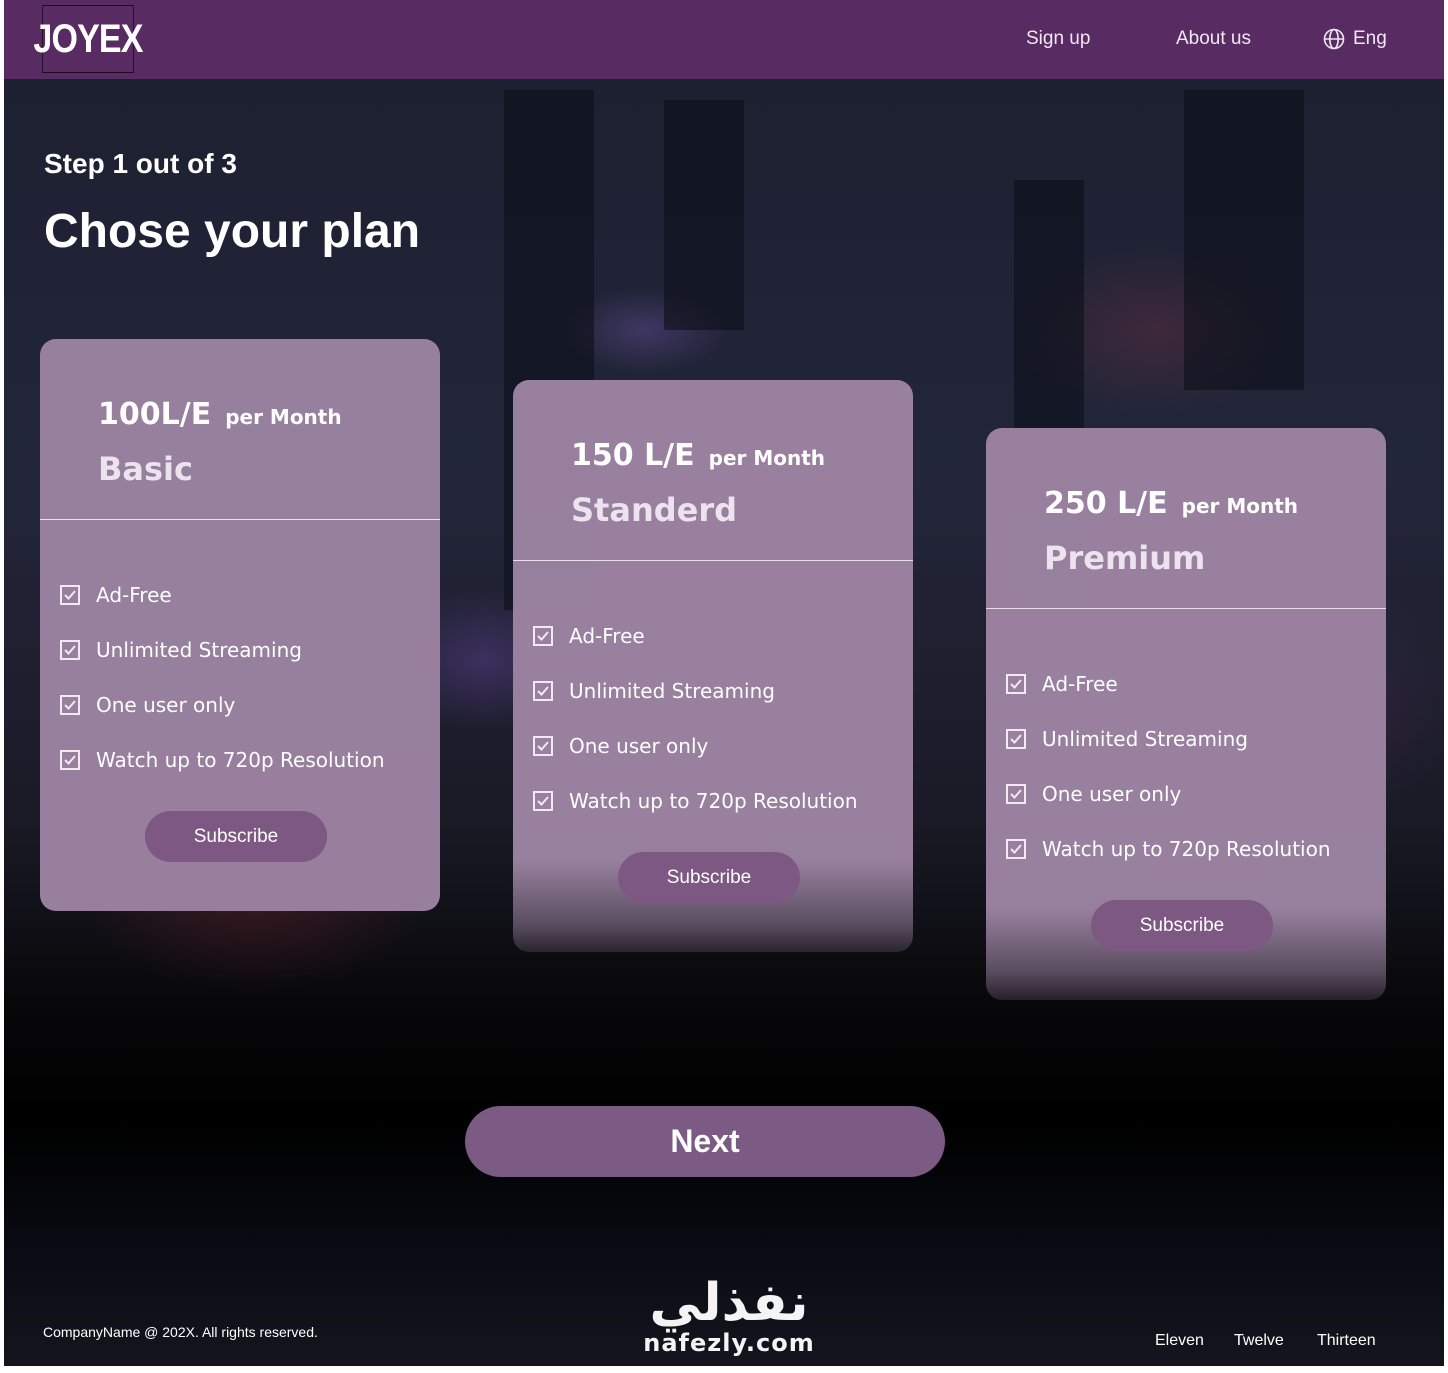 This screenshot has height=1373, width=1448. What do you see at coordinates (1205, 531) in the screenshot?
I see `plan-header: 250 L/E per Month Premium` at bounding box center [1205, 531].